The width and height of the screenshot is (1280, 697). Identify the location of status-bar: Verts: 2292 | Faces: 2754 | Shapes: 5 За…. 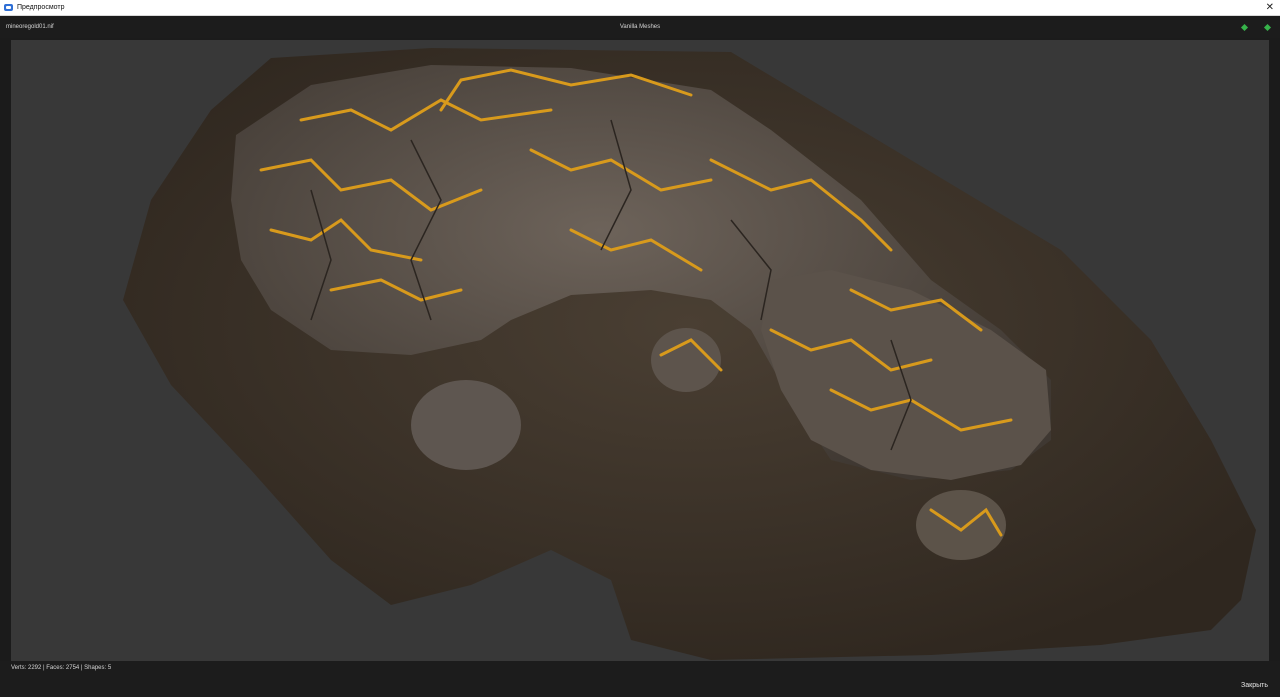
(640, 679).